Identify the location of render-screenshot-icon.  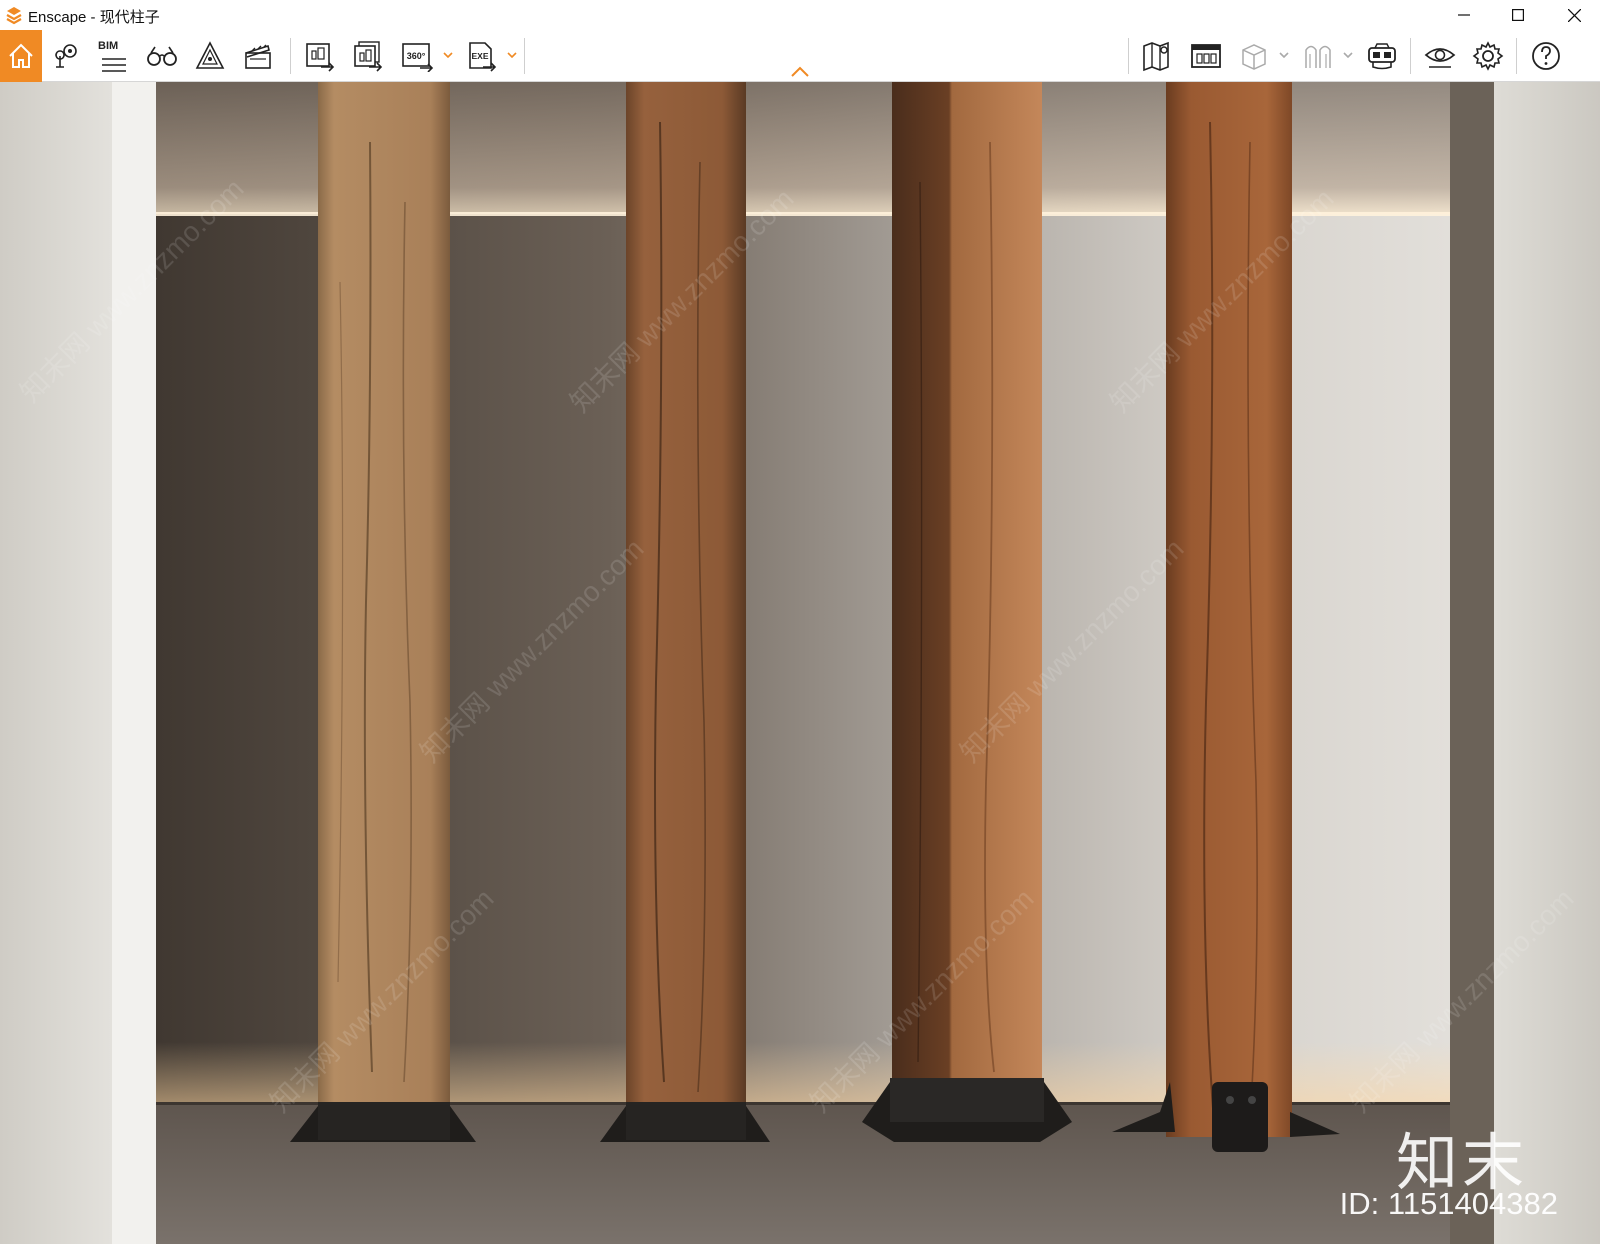
(320, 57).